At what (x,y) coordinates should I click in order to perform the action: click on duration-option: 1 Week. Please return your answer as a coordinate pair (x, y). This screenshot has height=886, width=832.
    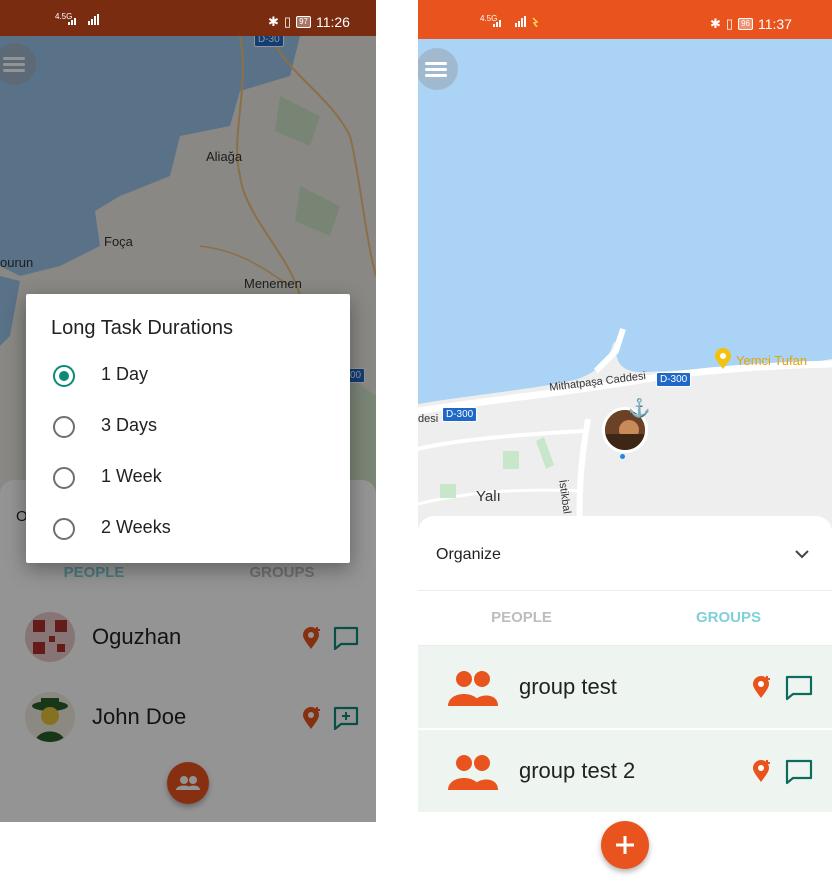
    Looking at the image, I should click on (188, 478).